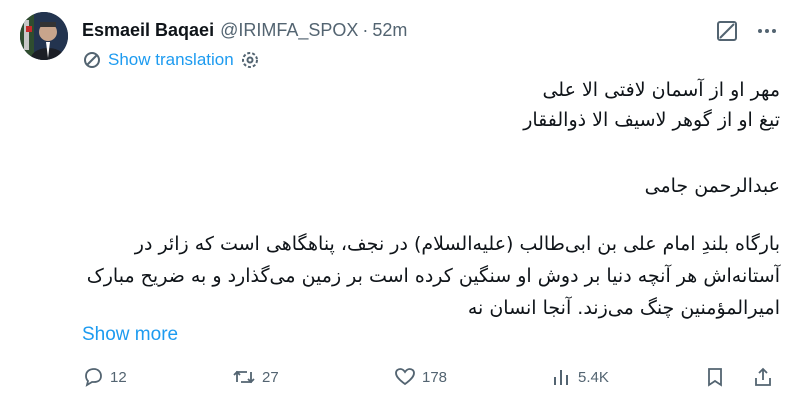  I want to click on show-more-link: Show more, so click(130, 335).